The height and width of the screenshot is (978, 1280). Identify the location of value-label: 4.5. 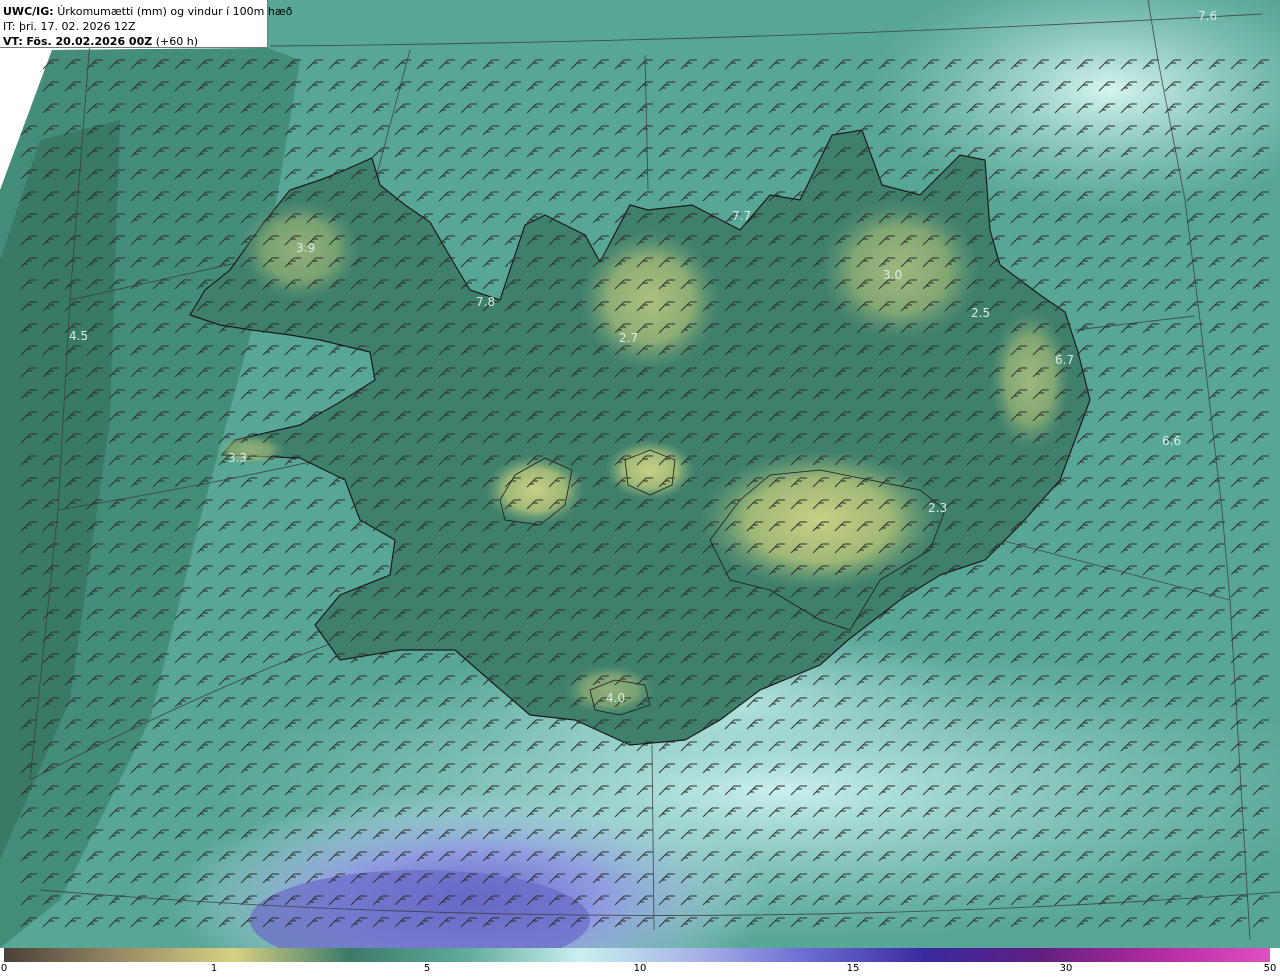
(78, 336).